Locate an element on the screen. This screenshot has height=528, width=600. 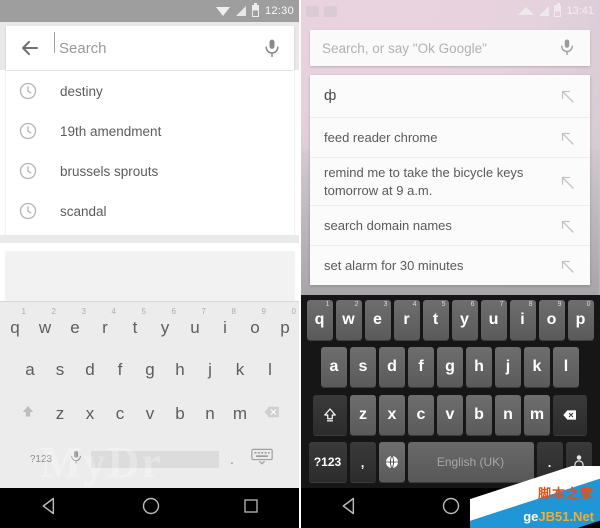
search-input: Search, or say "Ok Google" is located at coordinates (440, 48).